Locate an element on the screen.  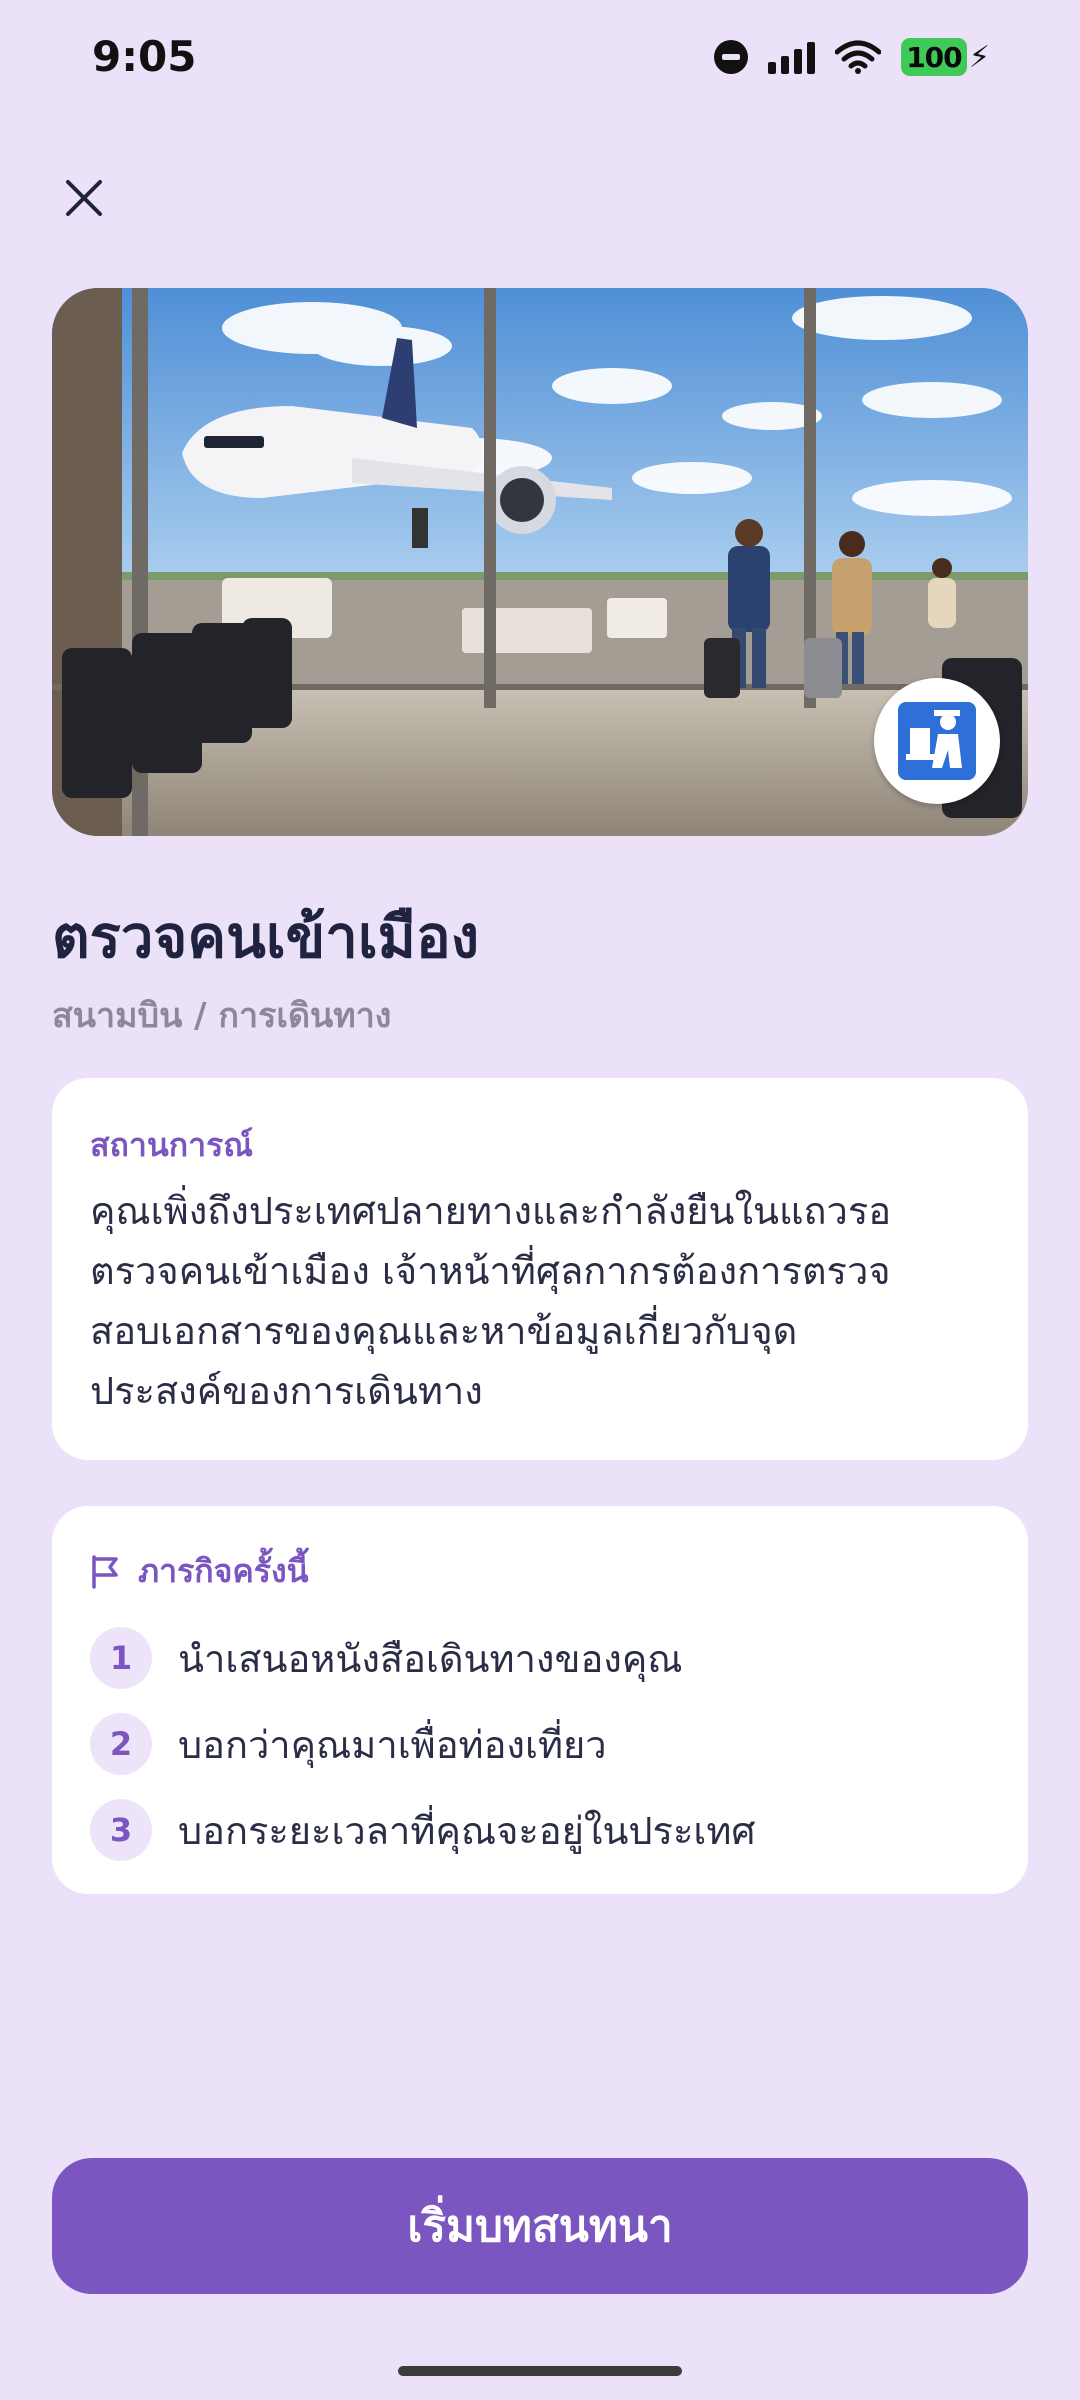
mission-item: 1 นำเสนอหนังสือเดินทางของคุณ is located at coordinates (540, 1658).